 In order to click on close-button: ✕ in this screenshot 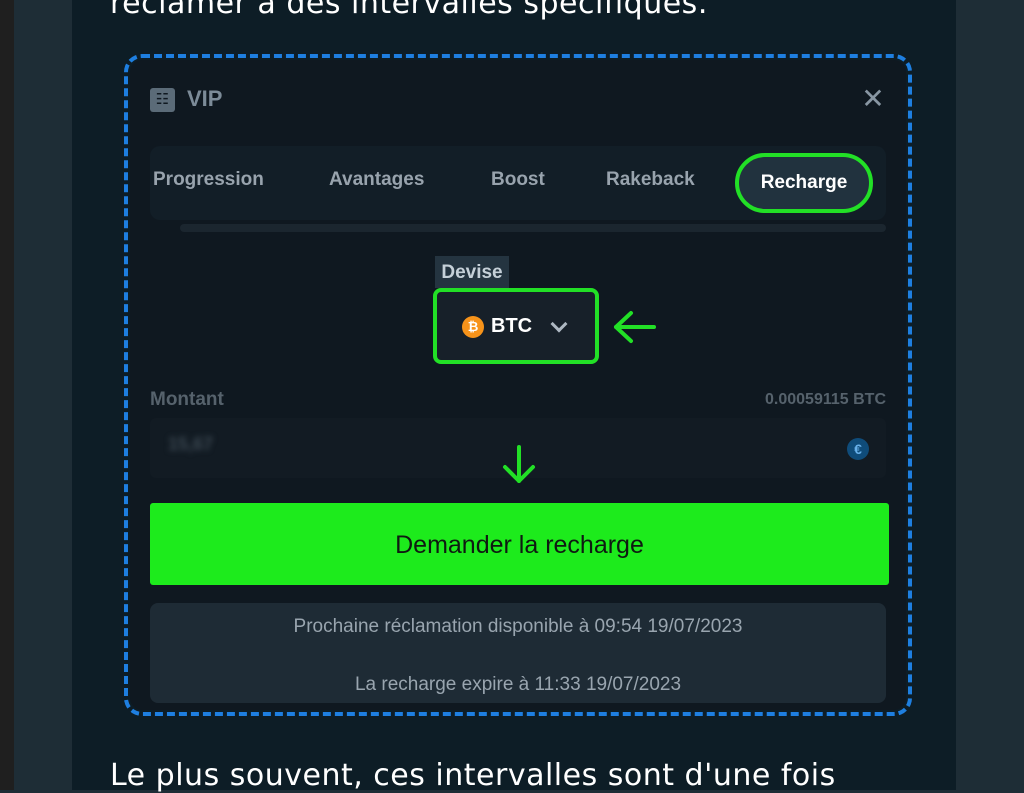, I will do `click(873, 99)`.